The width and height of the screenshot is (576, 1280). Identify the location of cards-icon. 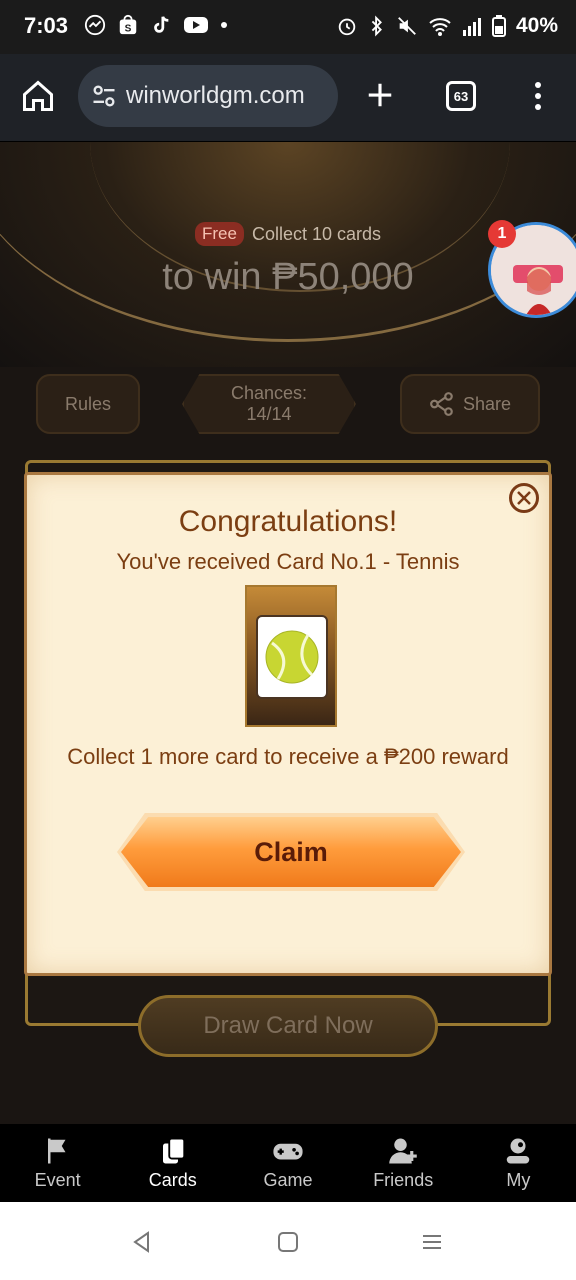
(173, 1150).